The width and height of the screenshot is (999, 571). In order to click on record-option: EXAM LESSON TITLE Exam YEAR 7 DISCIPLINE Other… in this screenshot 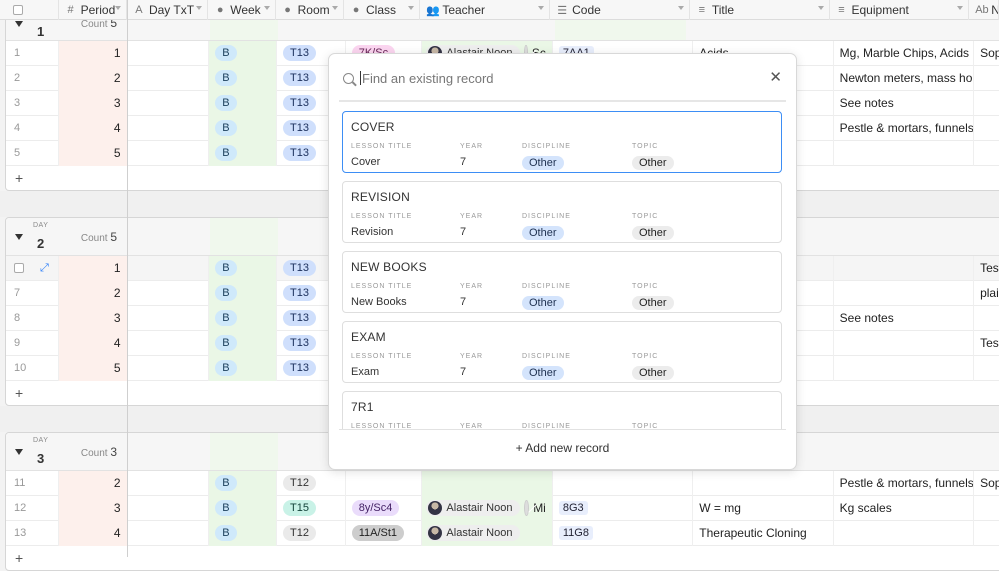, I will do `click(562, 352)`.